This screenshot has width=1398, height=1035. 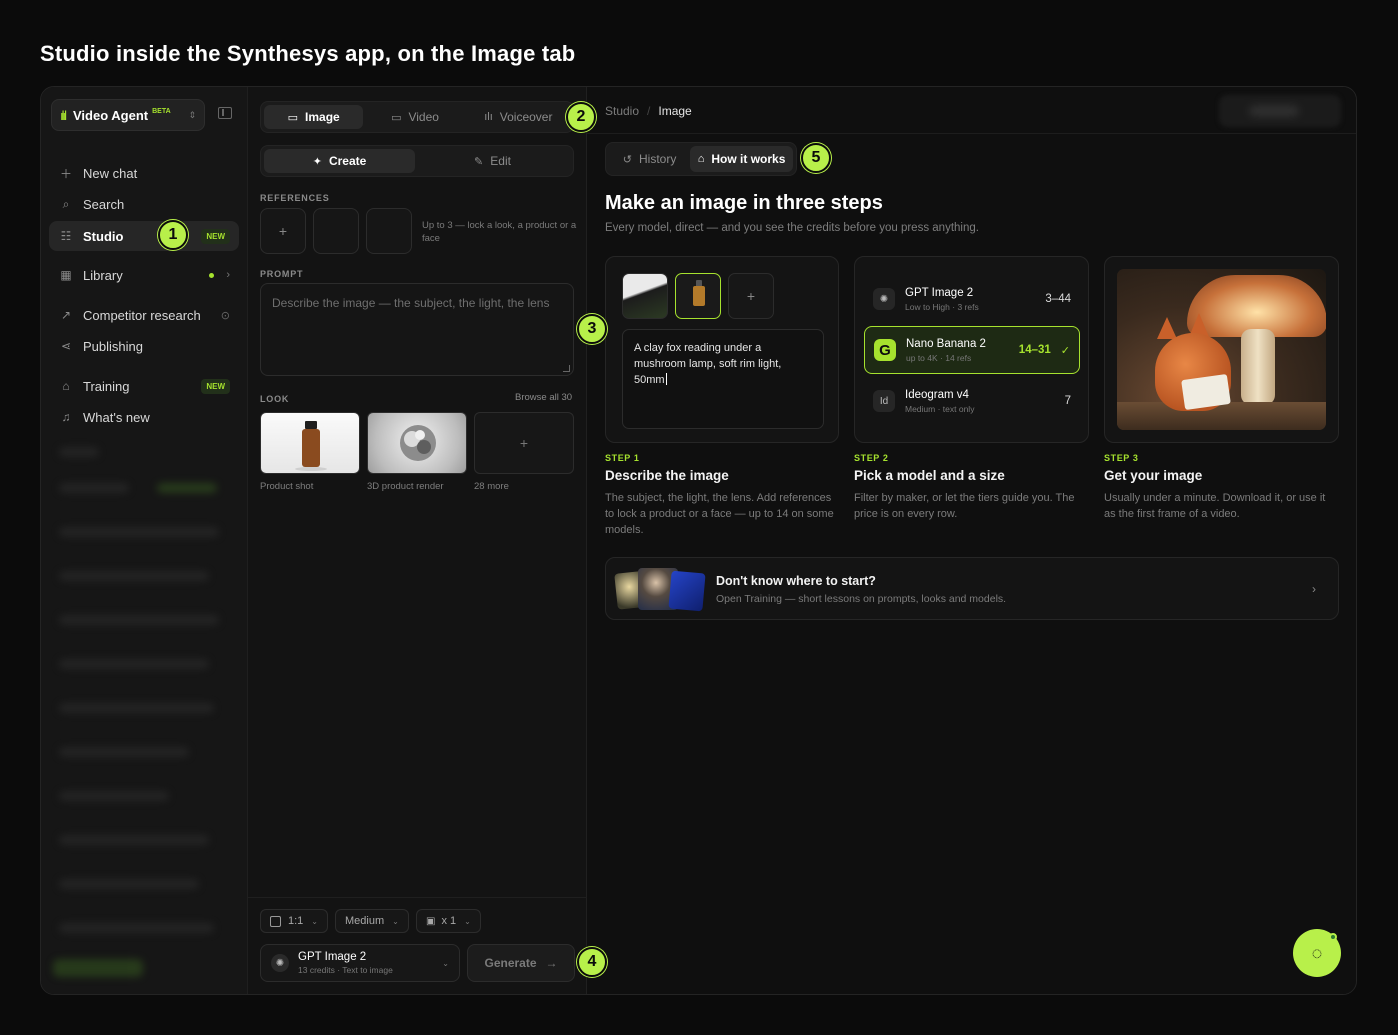 I want to click on callout-4: 4, so click(x=592, y=962).